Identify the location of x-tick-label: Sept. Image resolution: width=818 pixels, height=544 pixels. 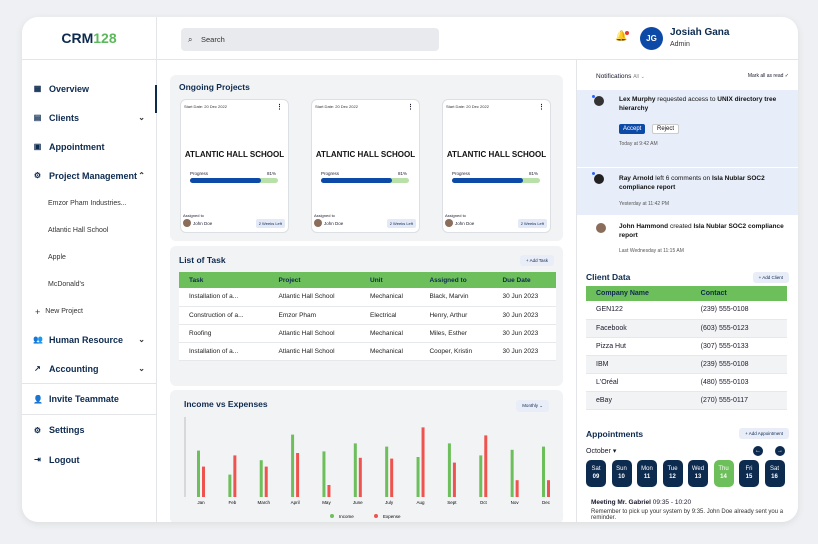
(452, 502).